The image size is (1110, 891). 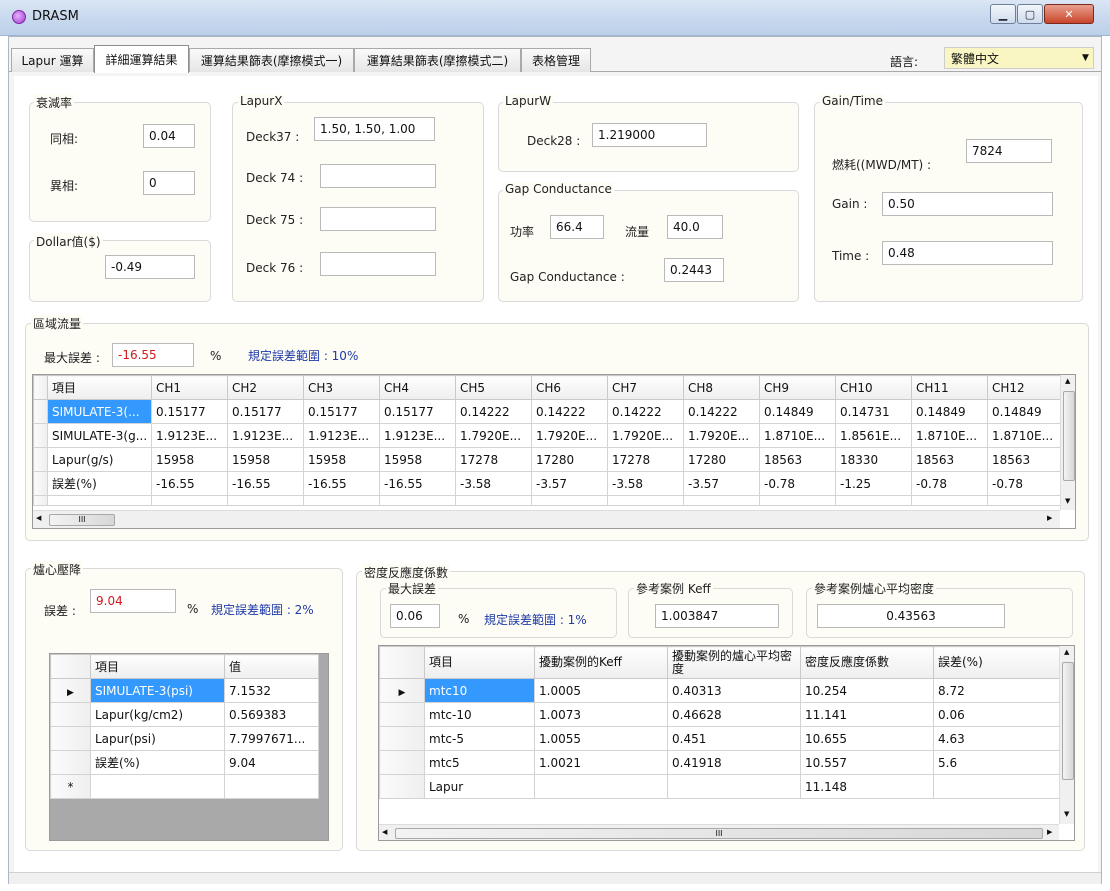 What do you see at coordinates (265, 387) in the screenshot?
I see `column-header: CH2` at bounding box center [265, 387].